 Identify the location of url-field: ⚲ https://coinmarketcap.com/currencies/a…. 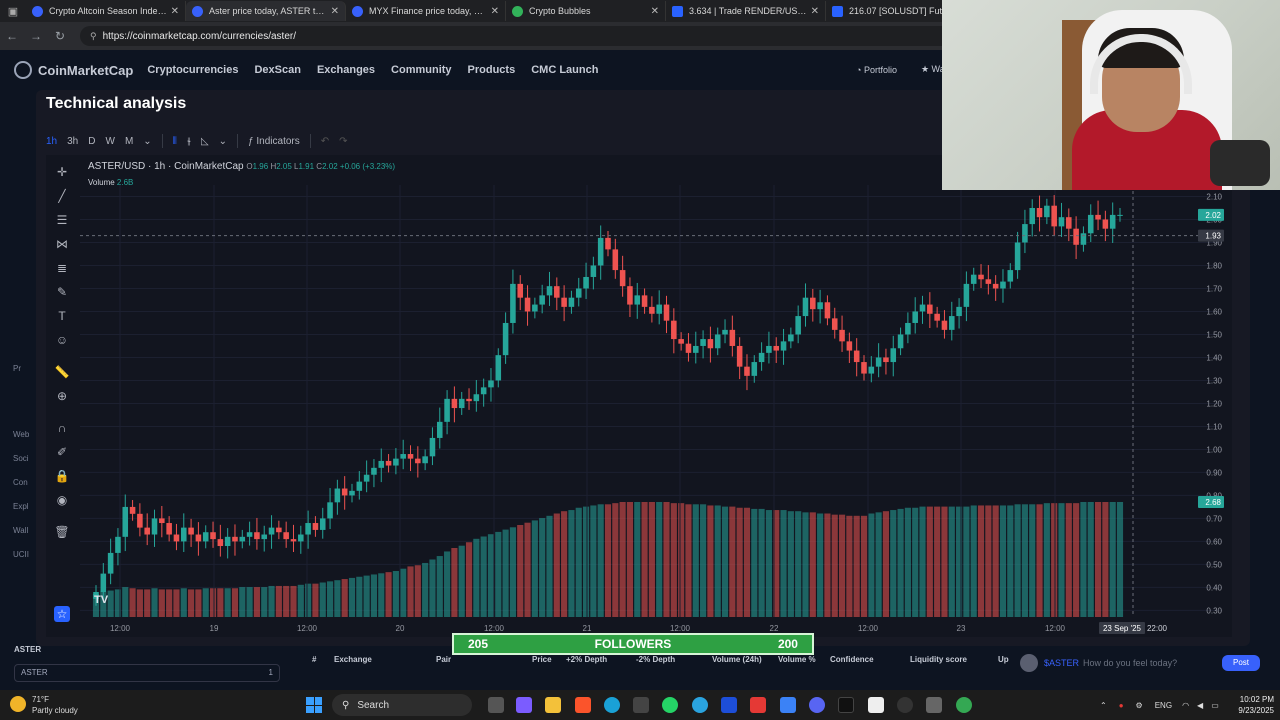
(520, 36).